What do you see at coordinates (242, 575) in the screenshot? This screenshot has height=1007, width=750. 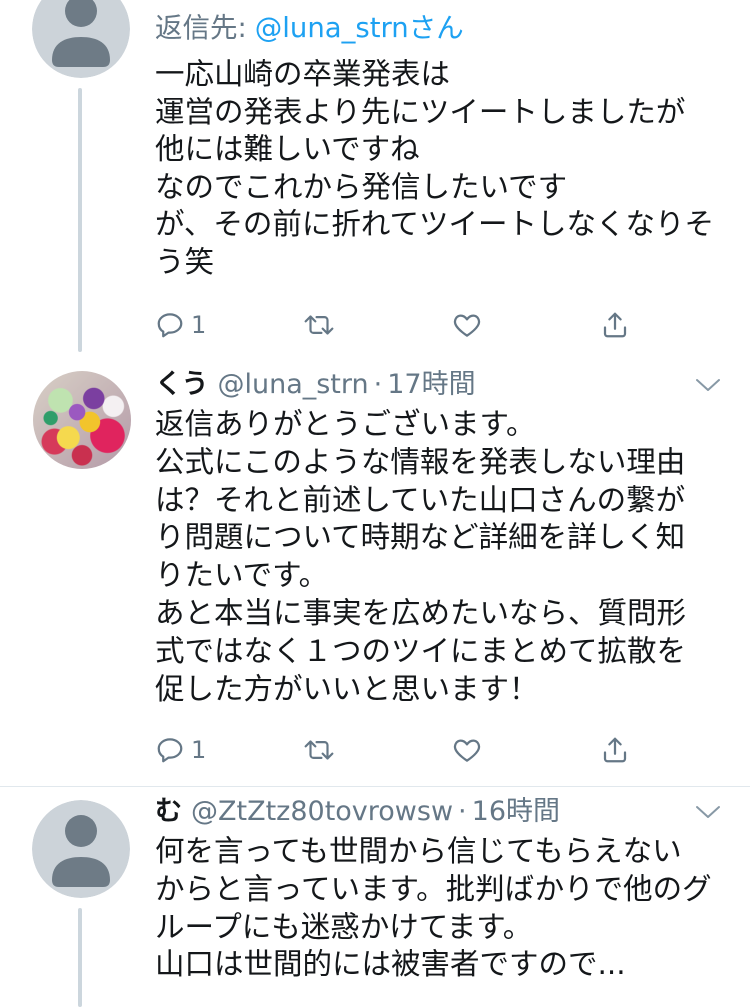 I see `tweet-text-line: りたいです。` at bounding box center [242, 575].